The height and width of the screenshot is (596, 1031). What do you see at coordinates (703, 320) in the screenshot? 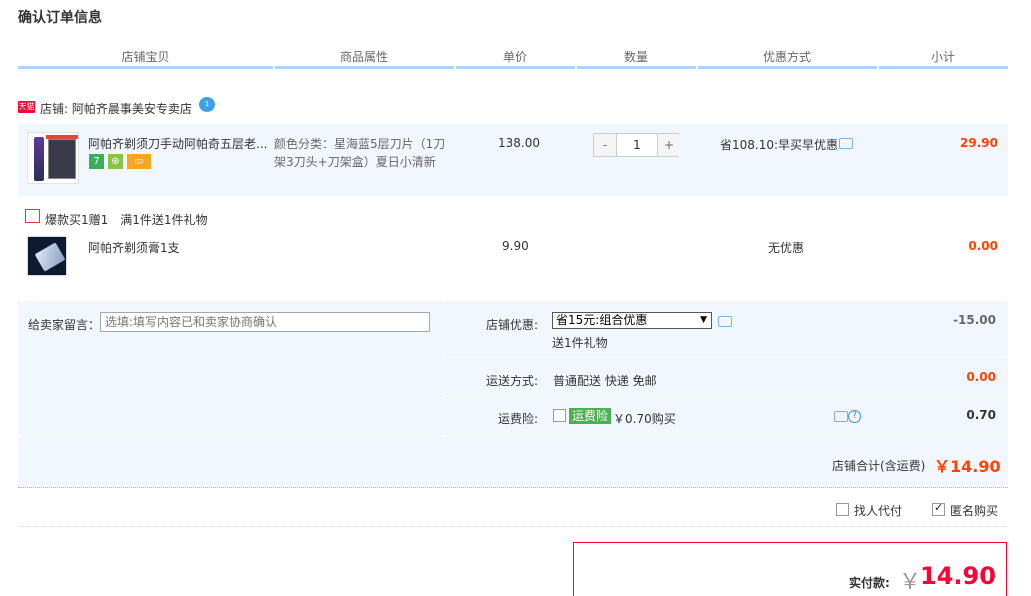
I see `chevron-down-icon: ▼` at bounding box center [703, 320].